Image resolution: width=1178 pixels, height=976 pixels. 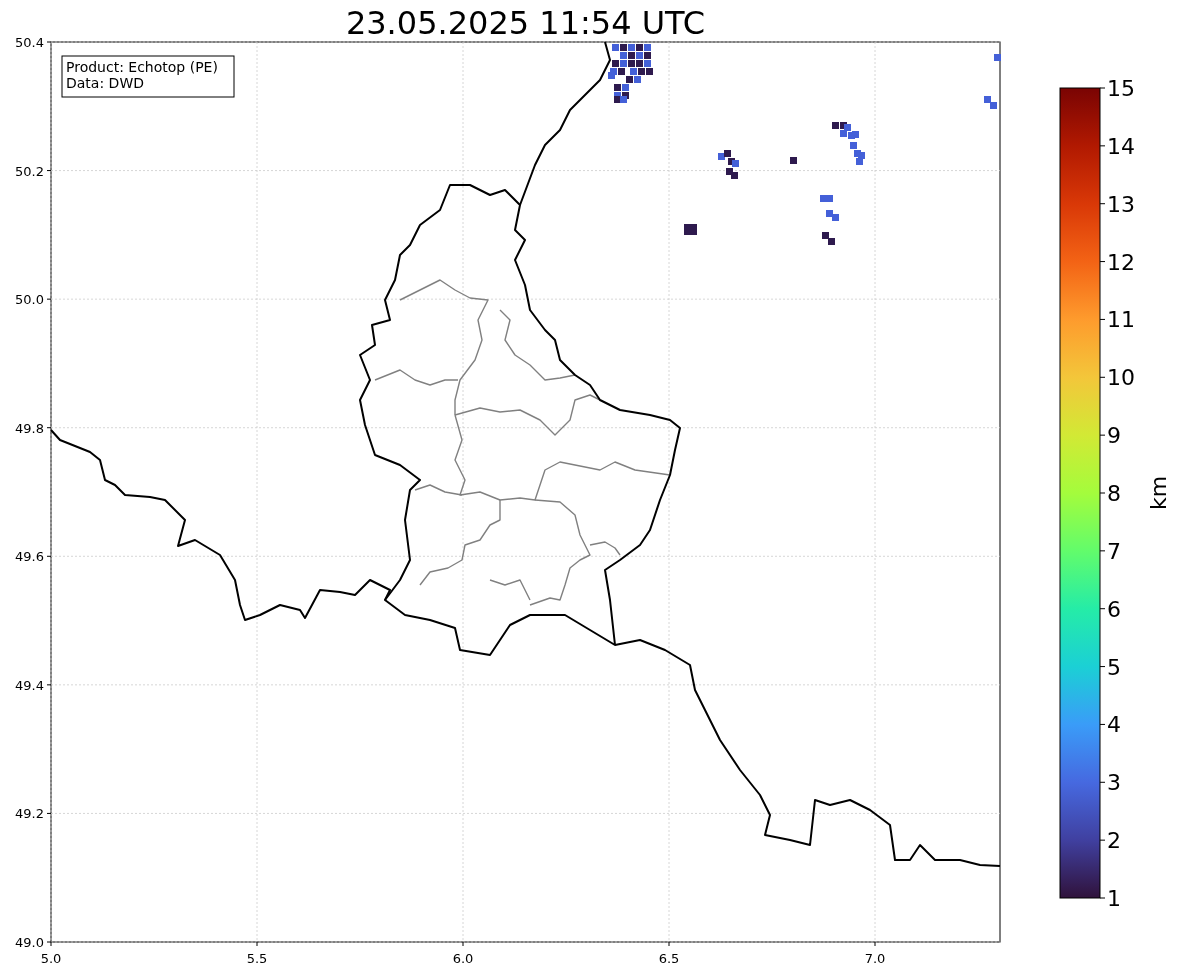 I want to click on colorbar-tick-label: 9, so click(x=1114, y=436).